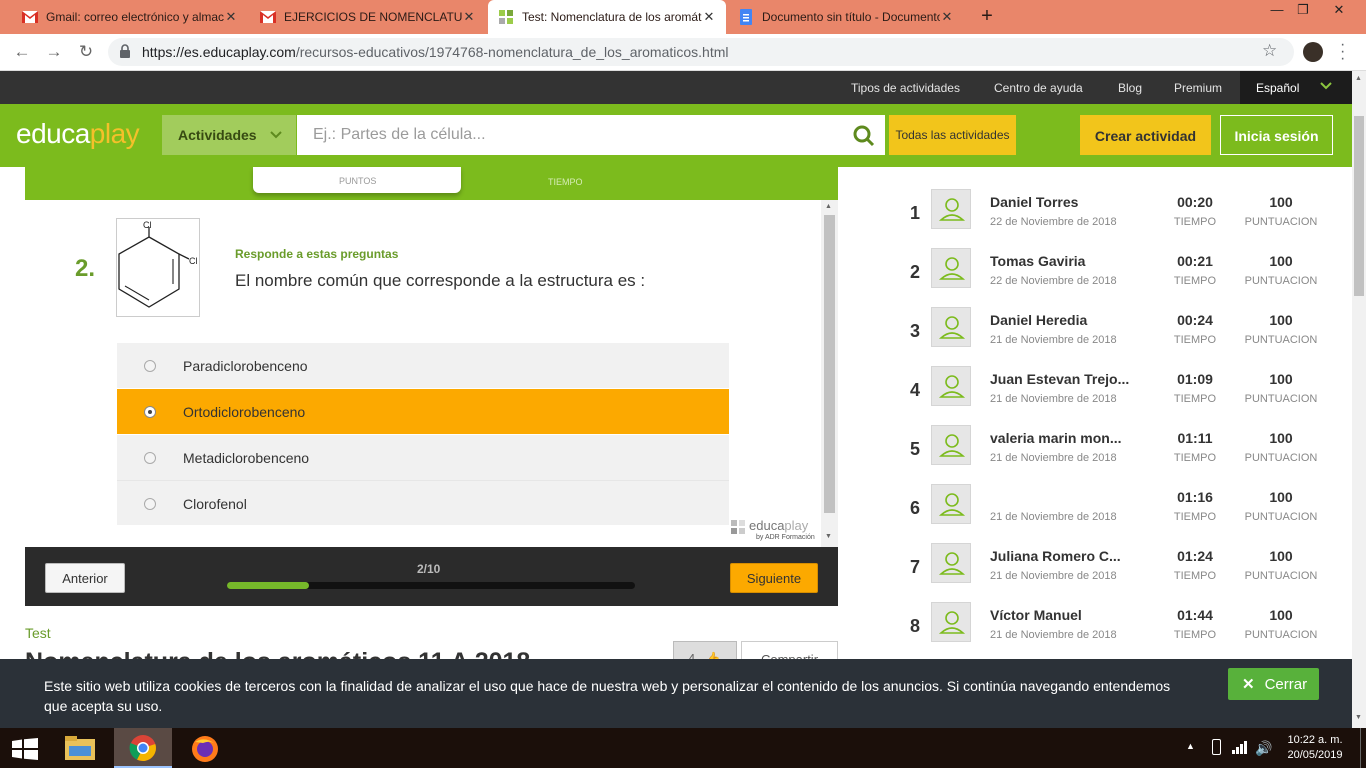 Image resolution: width=1366 pixels, height=768 pixels. What do you see at coordinates (143, 748) in the screenshot?
I see `chrome-taskbar-button` at bounding box center [143, 748].